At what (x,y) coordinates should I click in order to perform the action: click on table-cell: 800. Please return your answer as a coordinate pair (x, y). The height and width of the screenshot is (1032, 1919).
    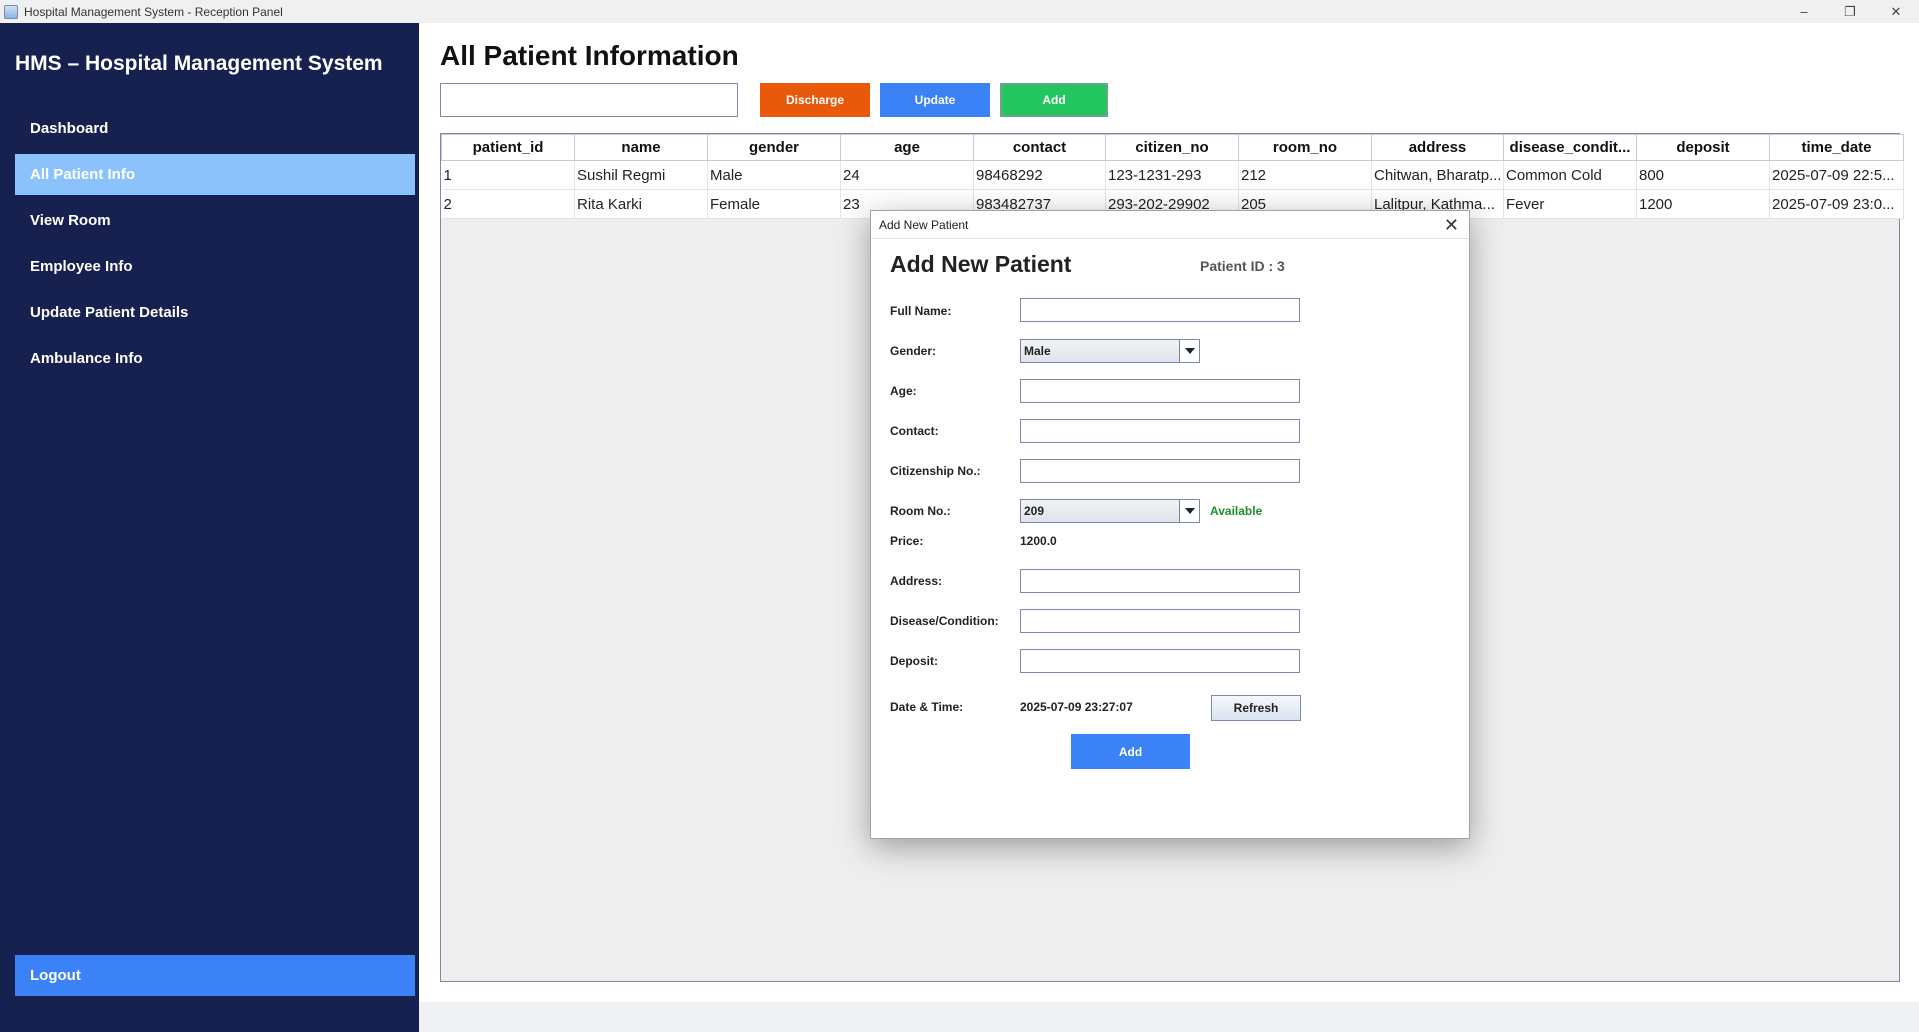
    Looking at the image, I should click on (1703, 175).